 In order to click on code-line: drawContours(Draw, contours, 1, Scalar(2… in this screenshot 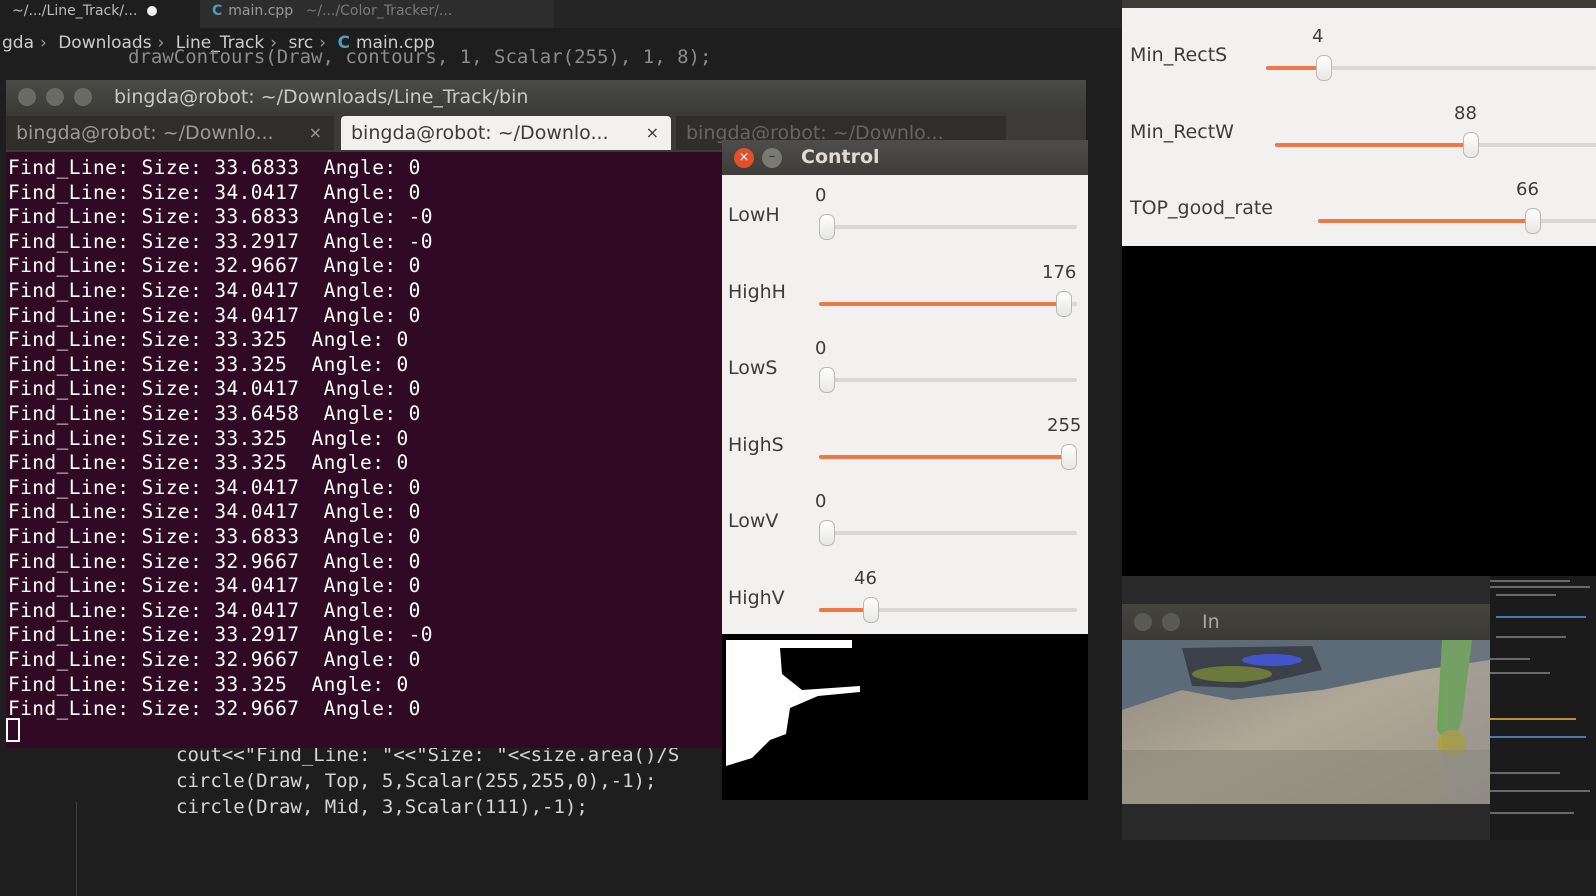, I will do `click(420, 57)`.